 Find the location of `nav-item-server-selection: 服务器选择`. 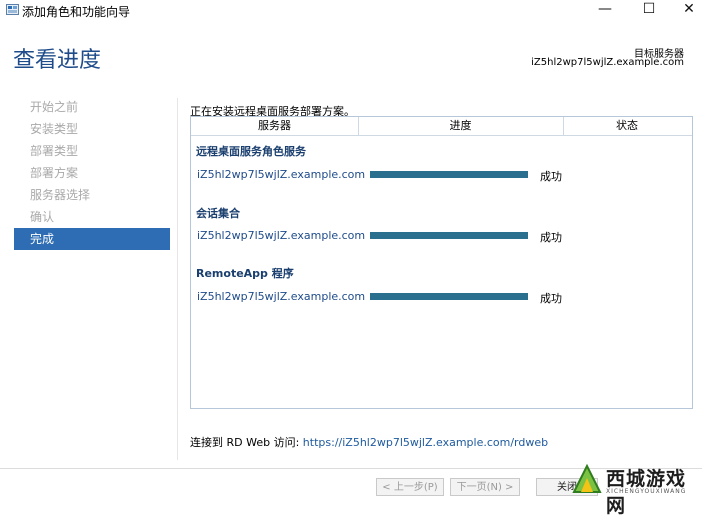

nav-item-server-selection: 服务器选择 is located at coordinates (92, 195).